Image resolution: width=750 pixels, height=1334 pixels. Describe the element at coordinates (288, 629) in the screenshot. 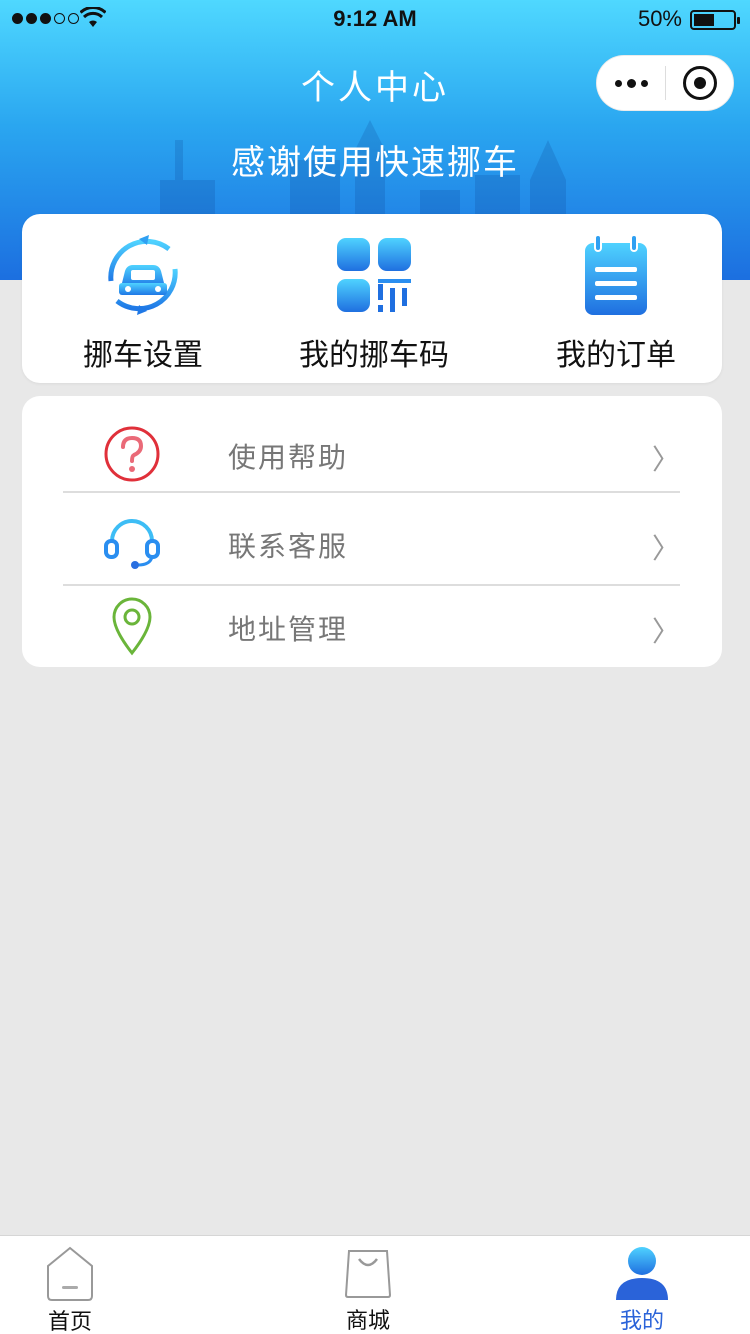

I see `menu-item-label: 地址管理` at that location.